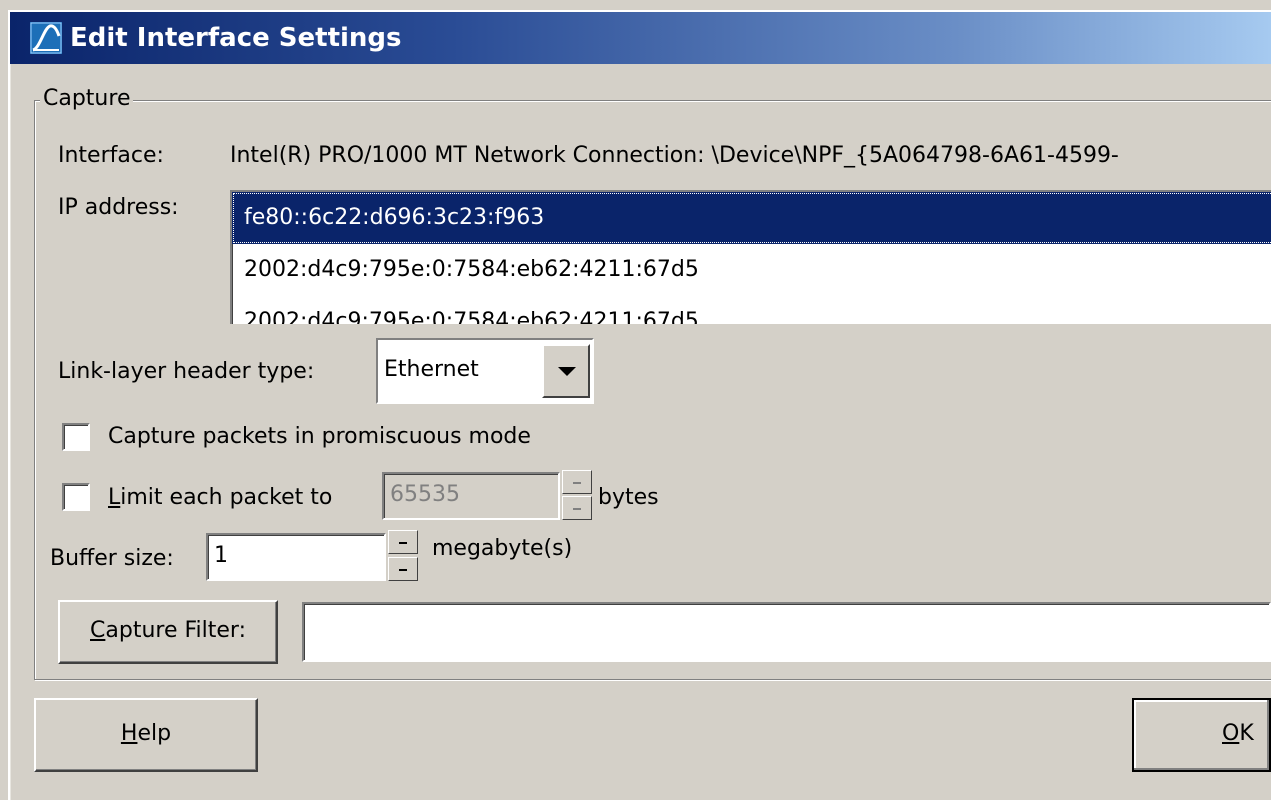 This screenshot has width=1271, height=800. What do you see at coordinates (111, 155) in the screenshot?
I see `interface-label: Interface:` at bounding box center [111, 155].